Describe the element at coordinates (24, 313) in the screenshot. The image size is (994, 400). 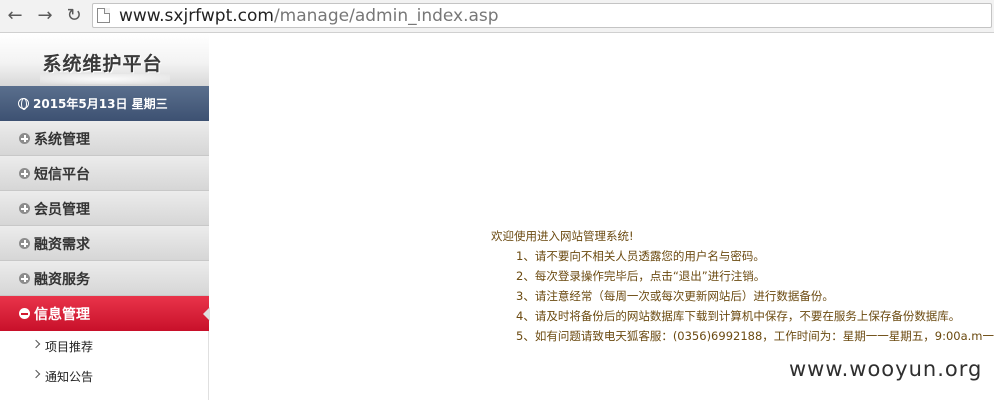
I see `minus-circle-icon` at that location.